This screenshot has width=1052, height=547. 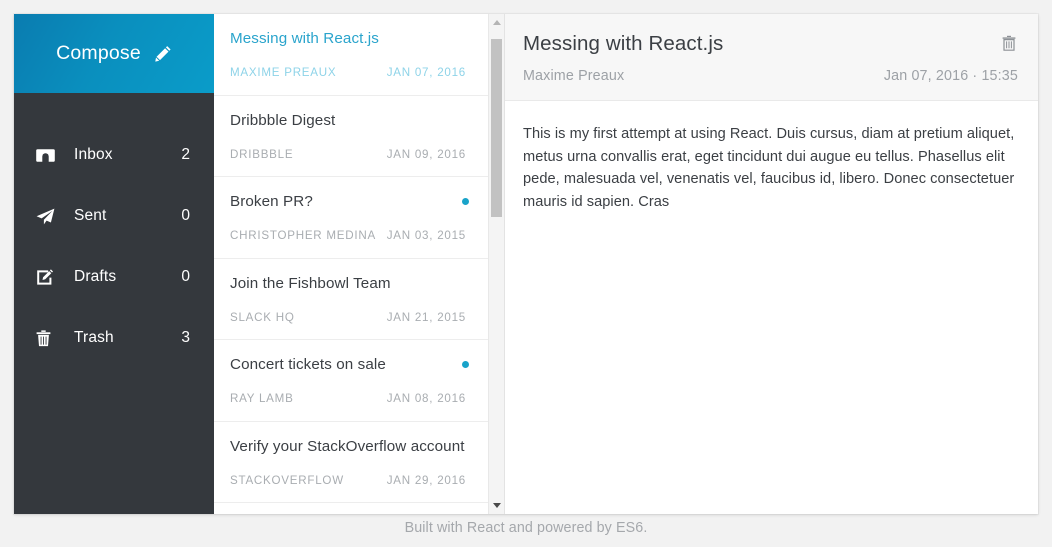 I want to click on compose-button: Compose, so click(x=114, y=53).